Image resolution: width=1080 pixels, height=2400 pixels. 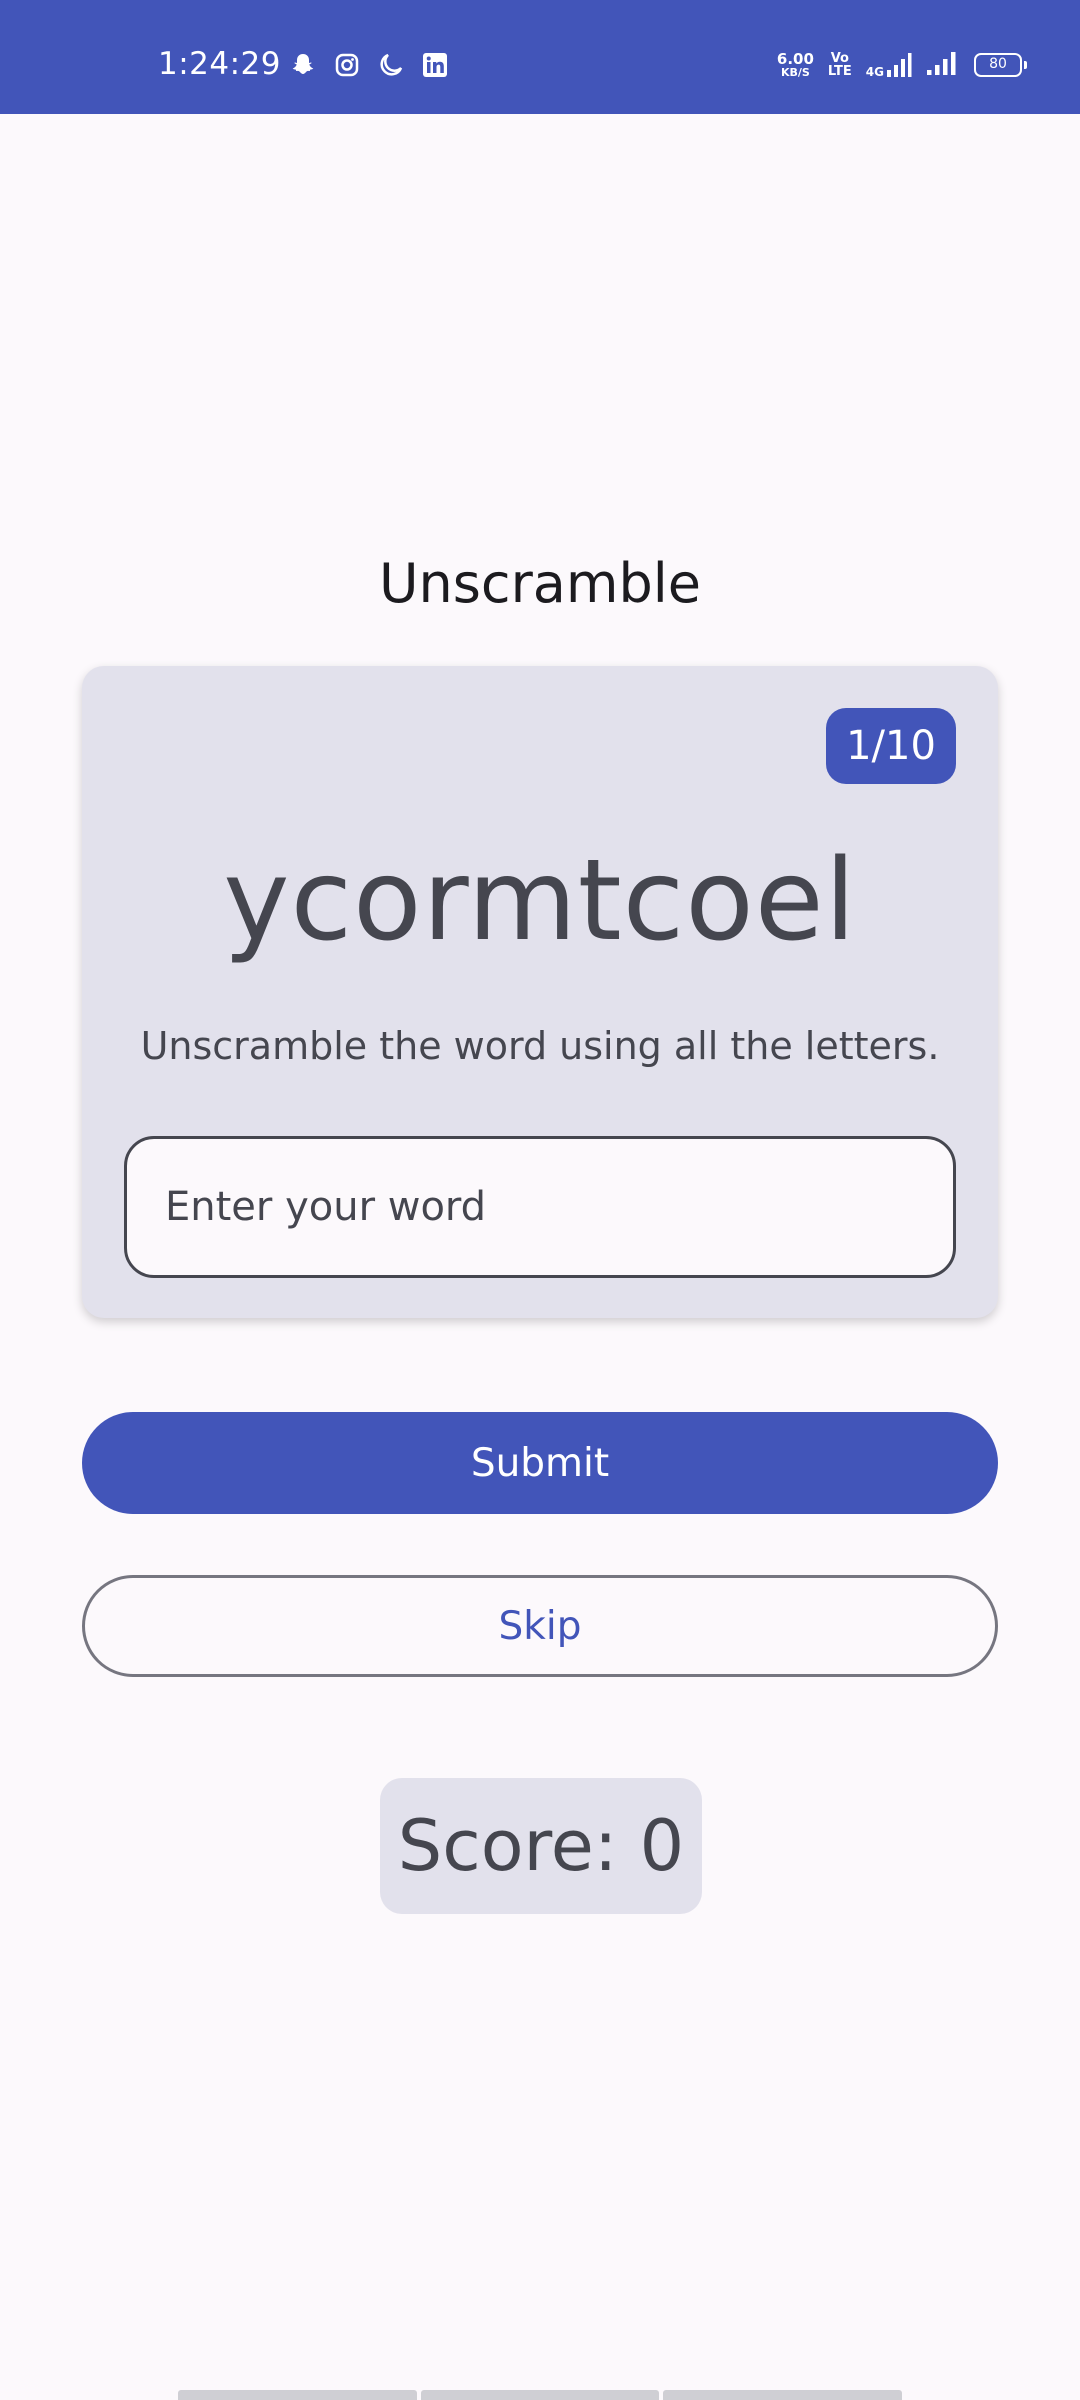 I want to click on volte-icon: Vo LTE, so click(x=839, y=65).